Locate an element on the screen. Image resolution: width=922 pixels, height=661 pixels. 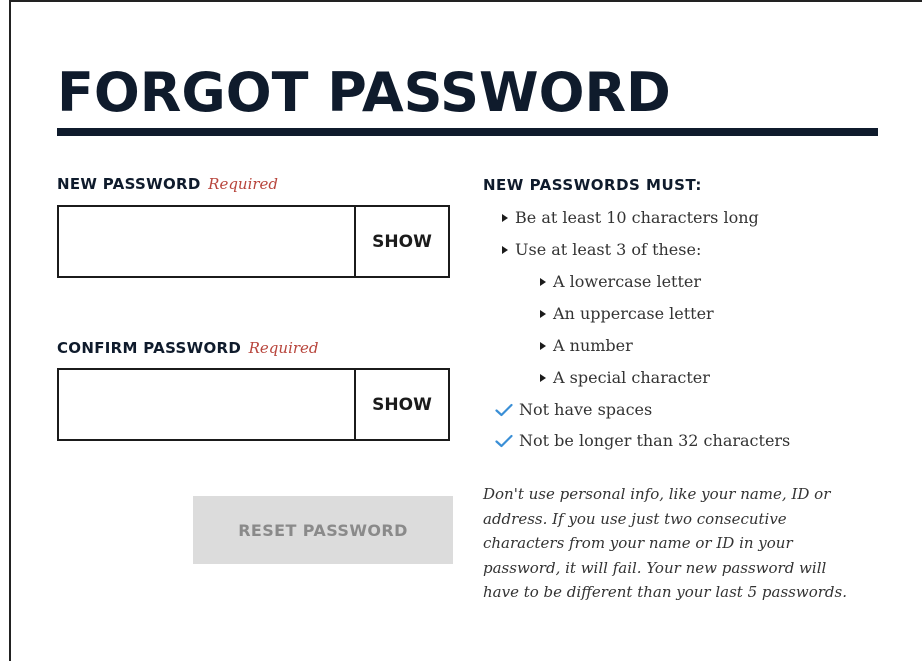
rule-text: A special character is located at coordinates (631, 377).